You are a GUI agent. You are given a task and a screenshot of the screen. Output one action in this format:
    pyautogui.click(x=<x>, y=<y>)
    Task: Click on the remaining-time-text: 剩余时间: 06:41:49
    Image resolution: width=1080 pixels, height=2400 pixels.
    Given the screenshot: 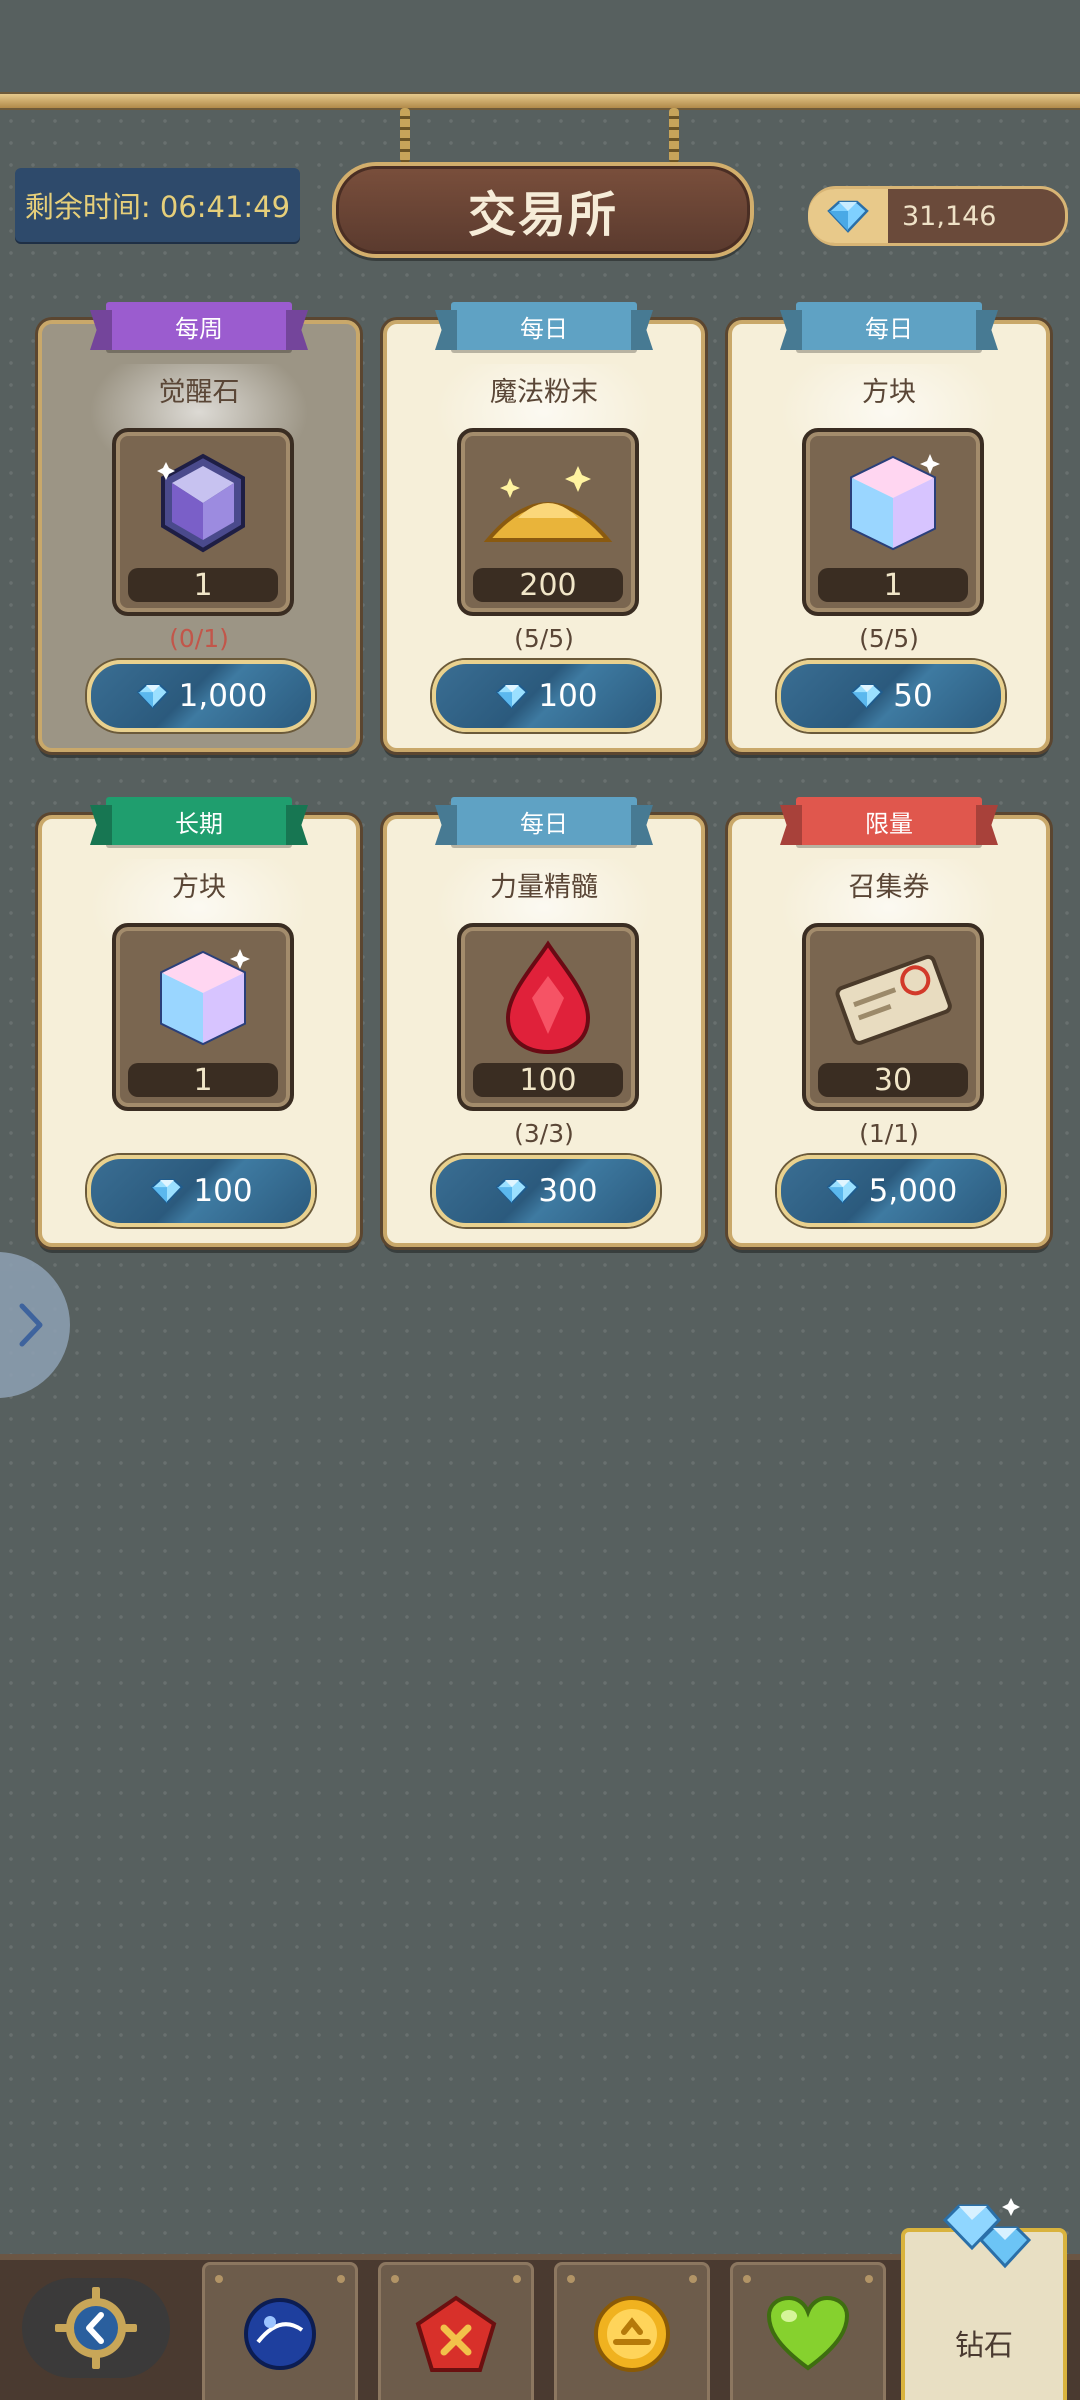 What is the action you would take?
    pyautogui.click(x=157, y=207)
    